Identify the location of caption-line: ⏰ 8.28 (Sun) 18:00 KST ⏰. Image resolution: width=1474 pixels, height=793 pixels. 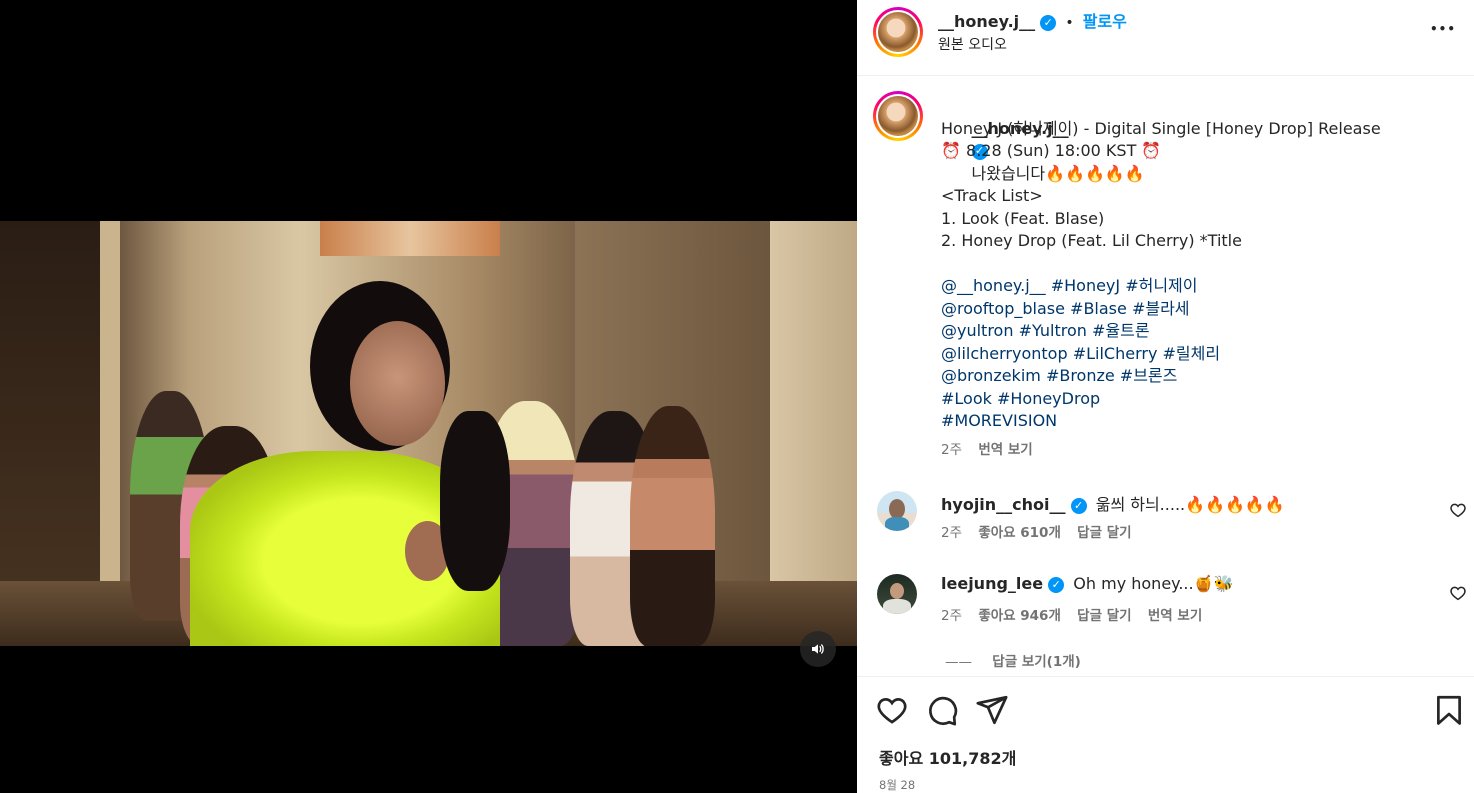
(1051, 150).